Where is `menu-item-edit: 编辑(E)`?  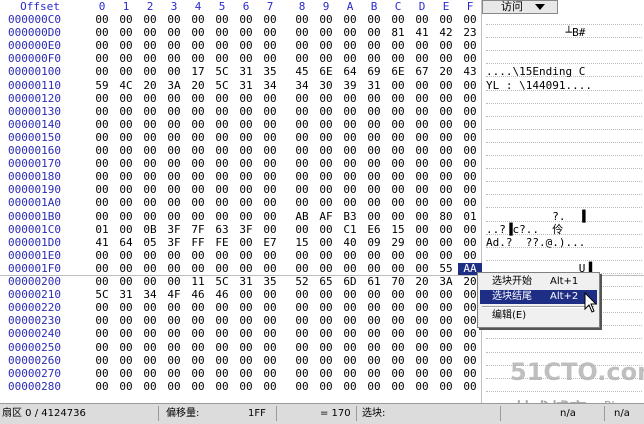 menu-item-edit: 编辑(E) is located at coordinates (538, 316).